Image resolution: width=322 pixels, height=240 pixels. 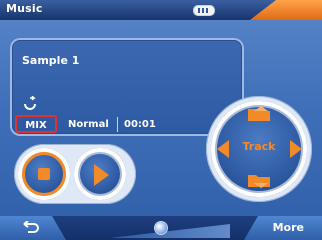 I want to click on top-right-accent, so click(x=286, y=10).